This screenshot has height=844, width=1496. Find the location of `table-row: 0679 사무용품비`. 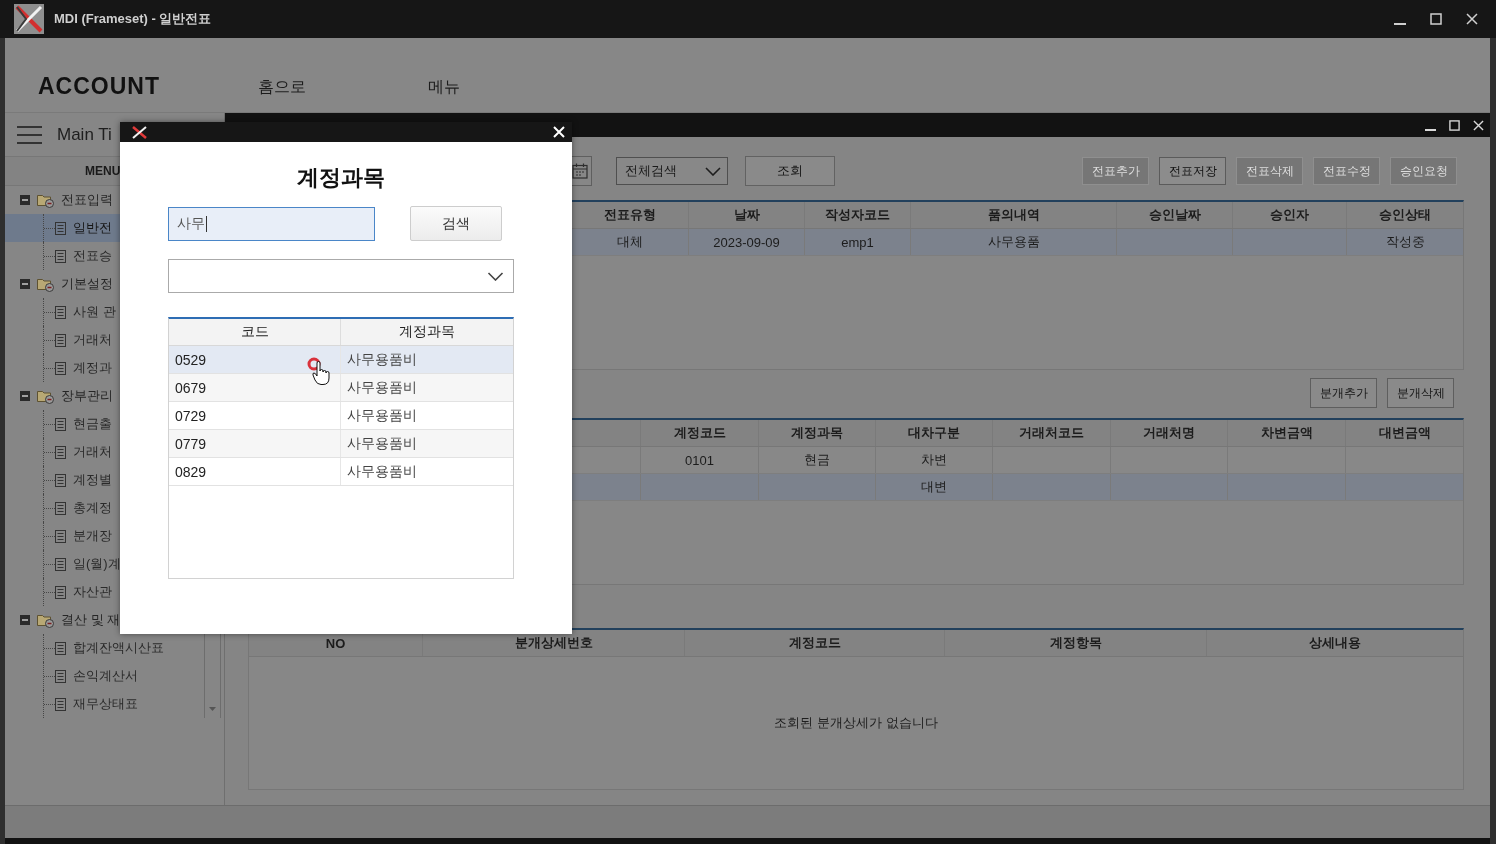

table-row: 0679 사무용품비 is located at coordinates (341, 388).